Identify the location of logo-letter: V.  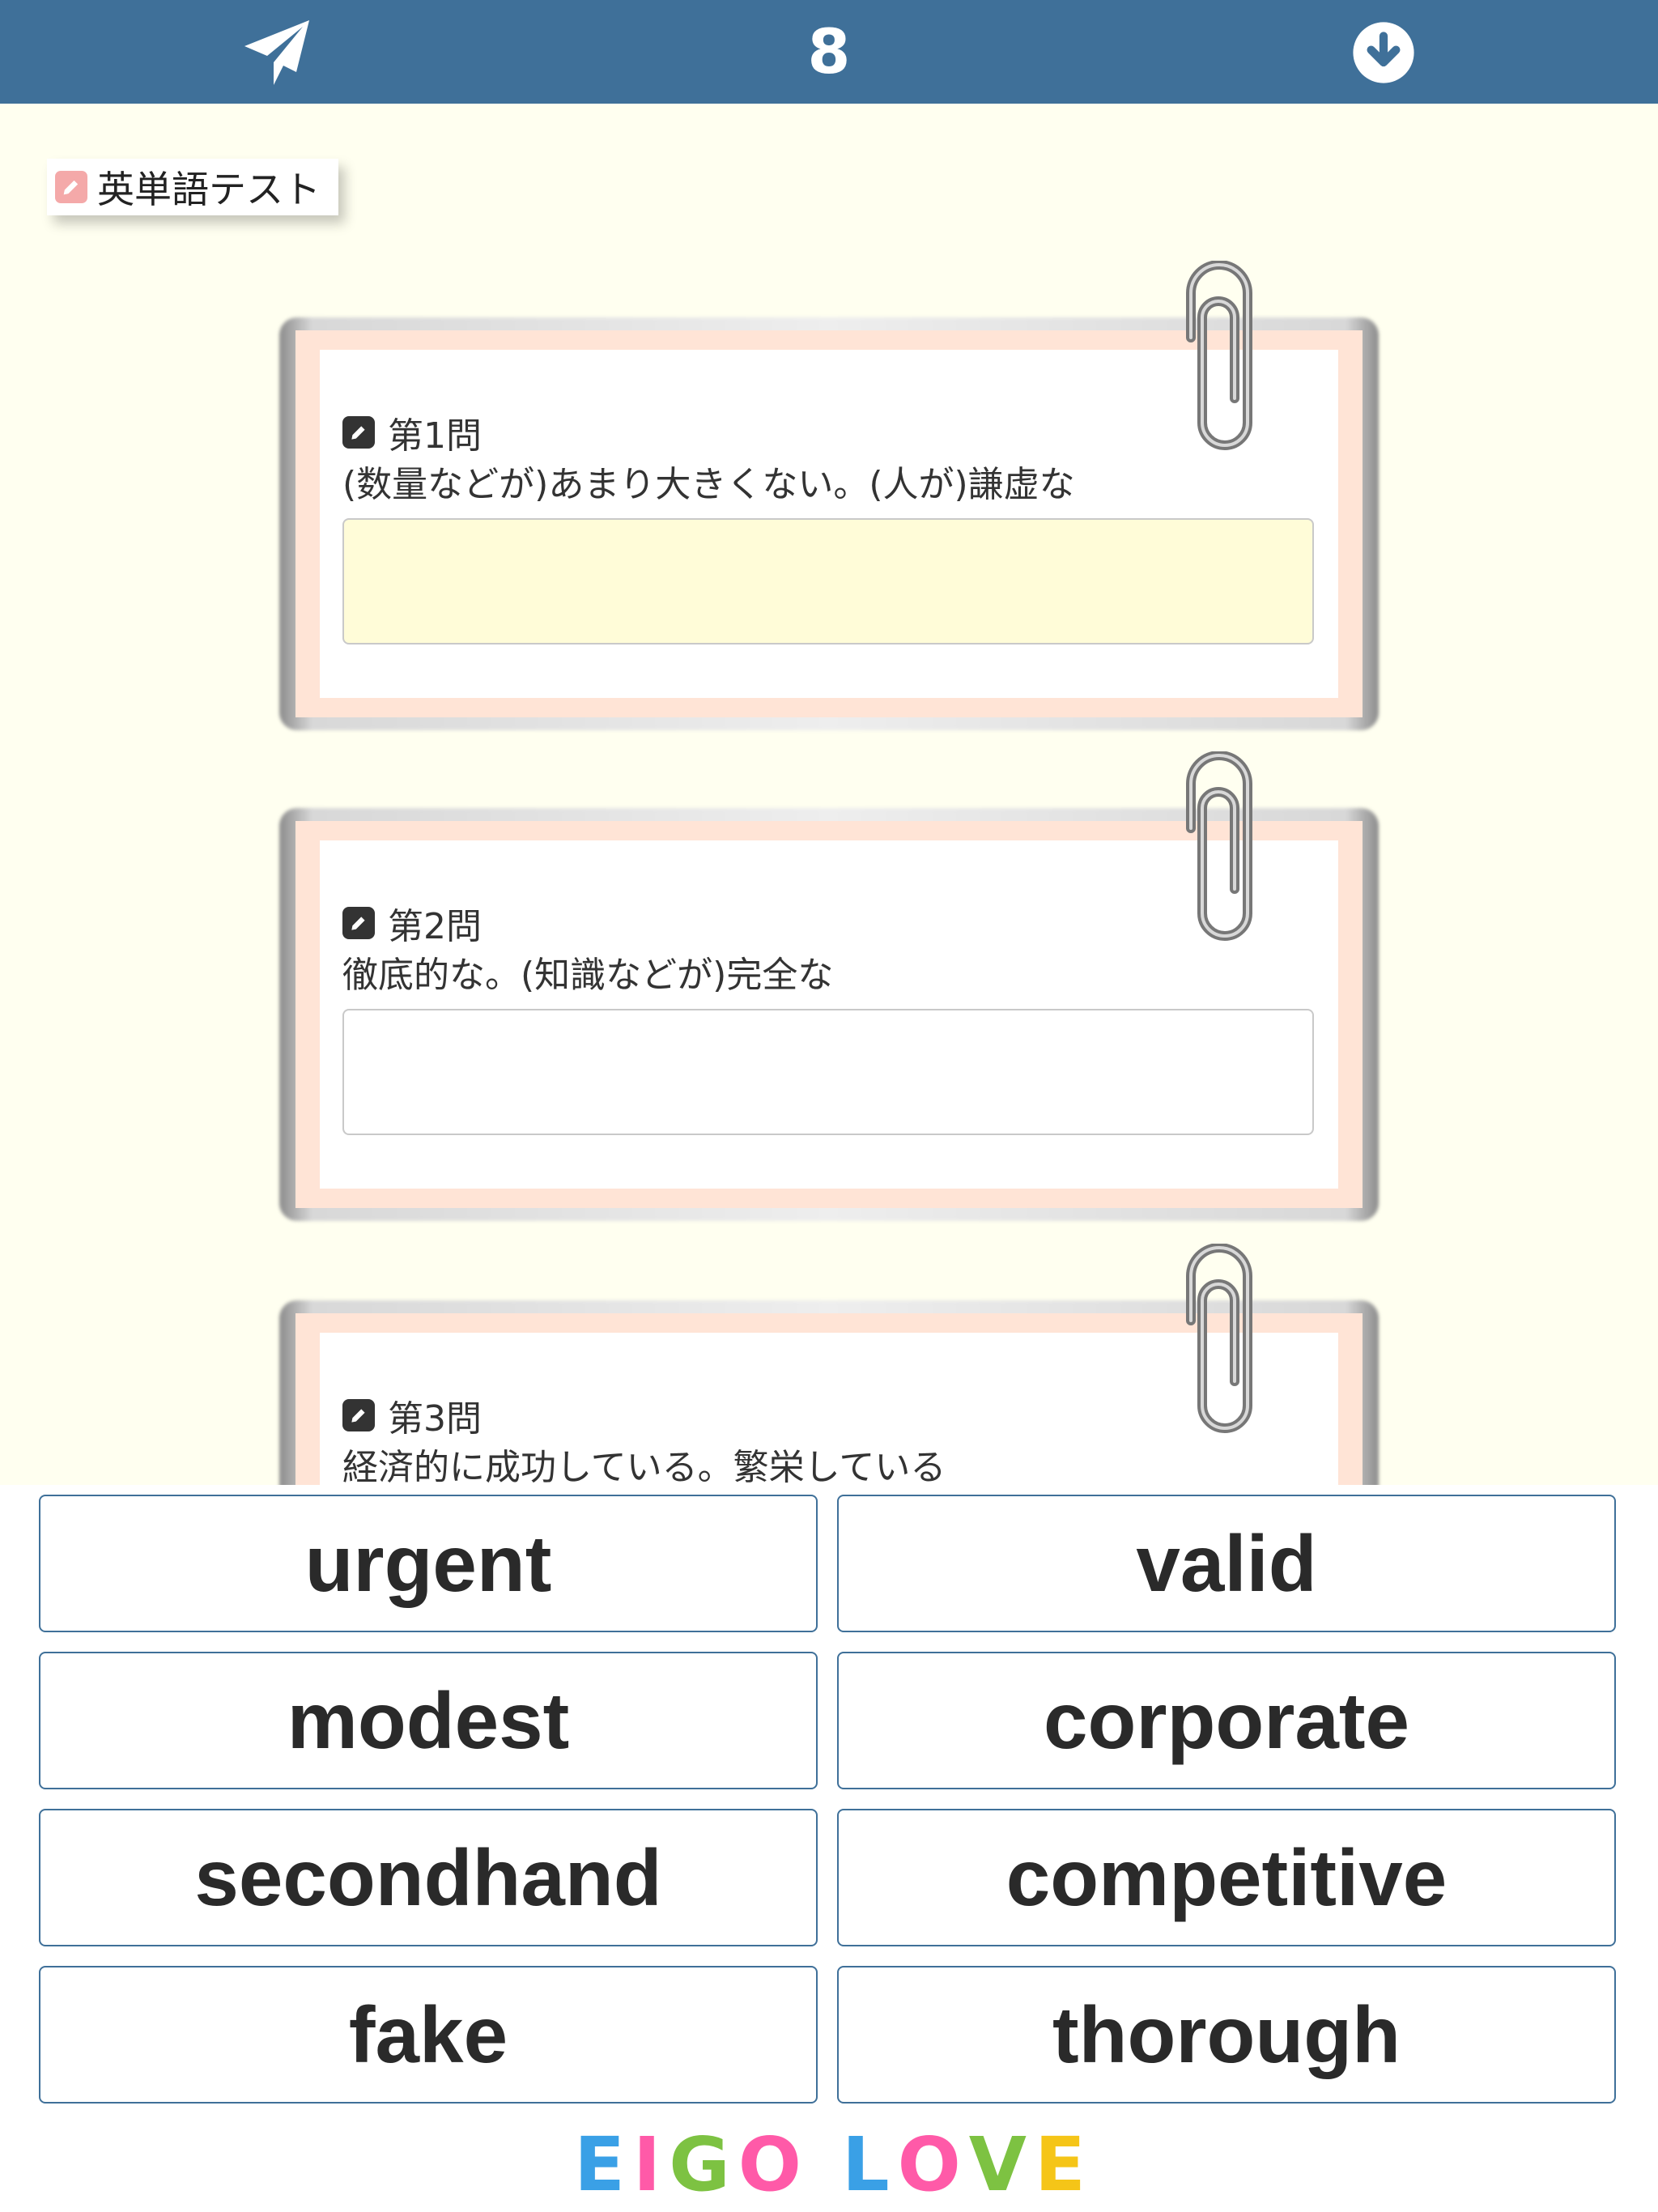
(1001, 2165).